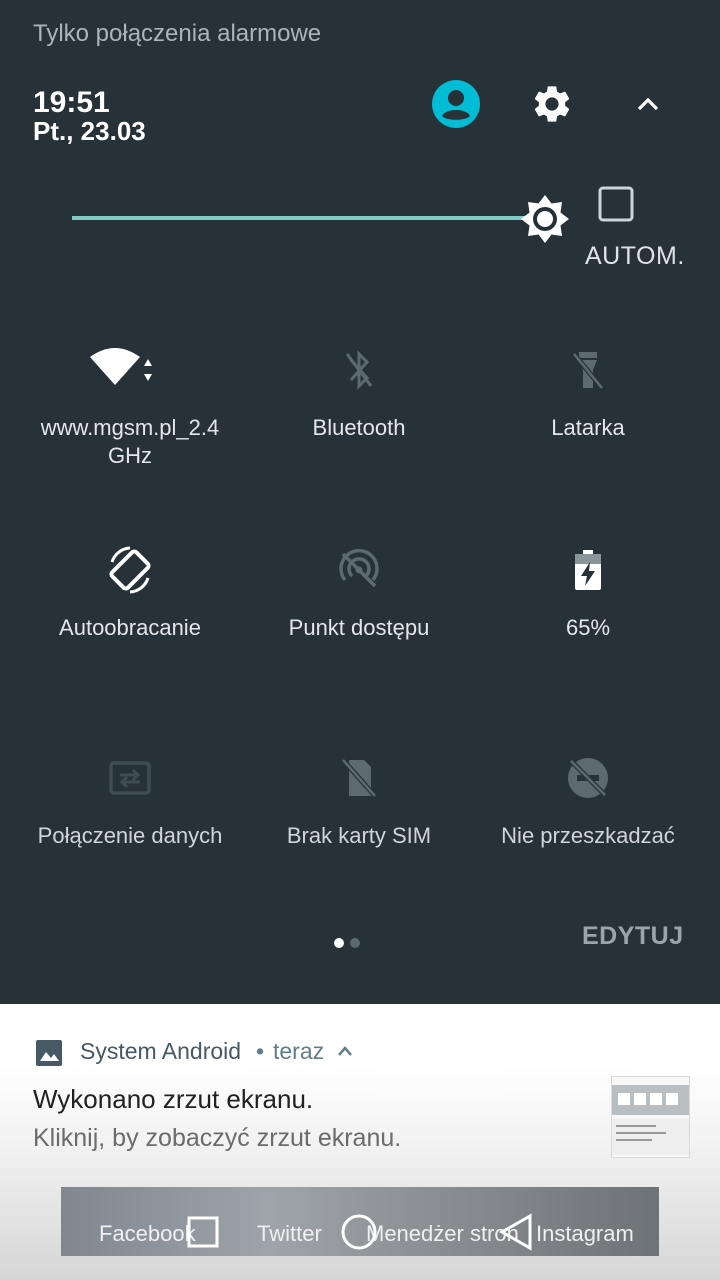 This screenshot has height=1280, width=720. What do you see at coordinates (130, 455) in the screenshot?
I see `tile-wifi-band: GHz` at bounding box center [130, 455].